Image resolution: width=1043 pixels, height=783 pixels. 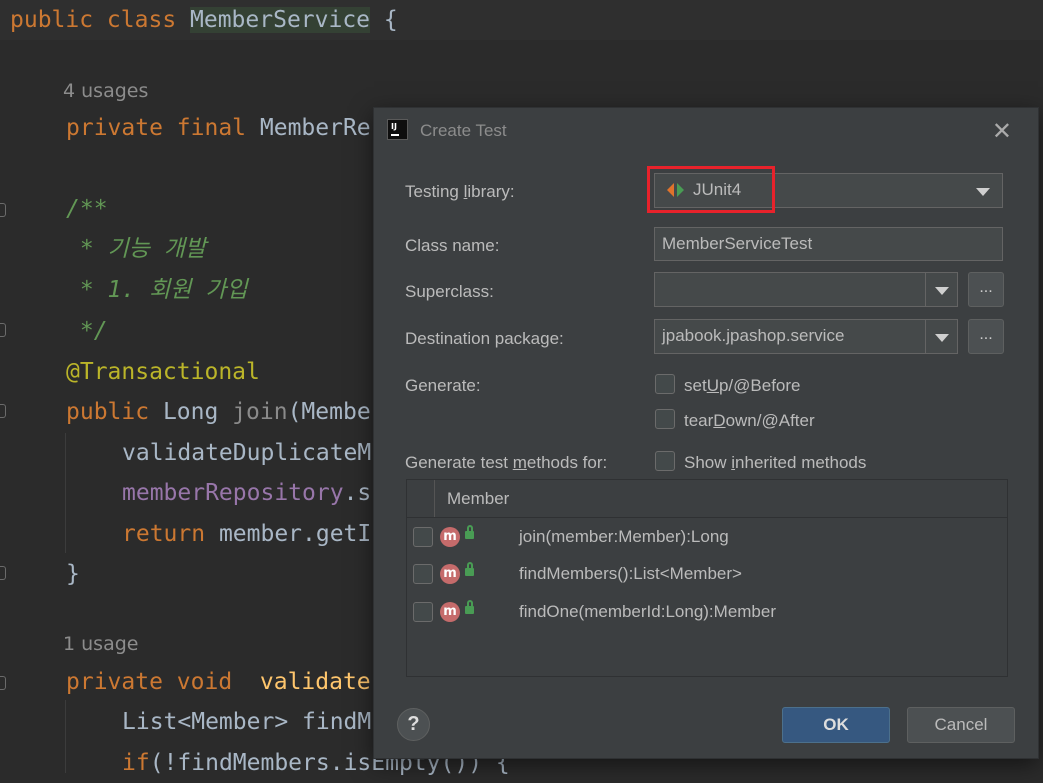 What do you see at coordinates (961, 725) in the screenshot?
I see `cancel-button: Cancel` at bounding box center [961, 725].